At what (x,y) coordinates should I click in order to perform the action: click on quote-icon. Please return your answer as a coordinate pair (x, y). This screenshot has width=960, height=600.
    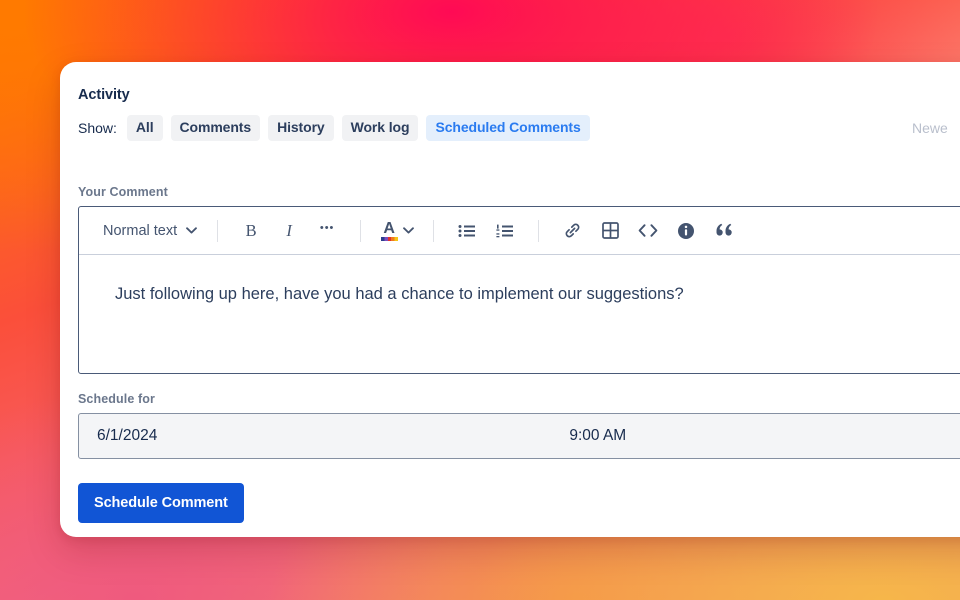
    Looking at the image, I should click on (724, 229).